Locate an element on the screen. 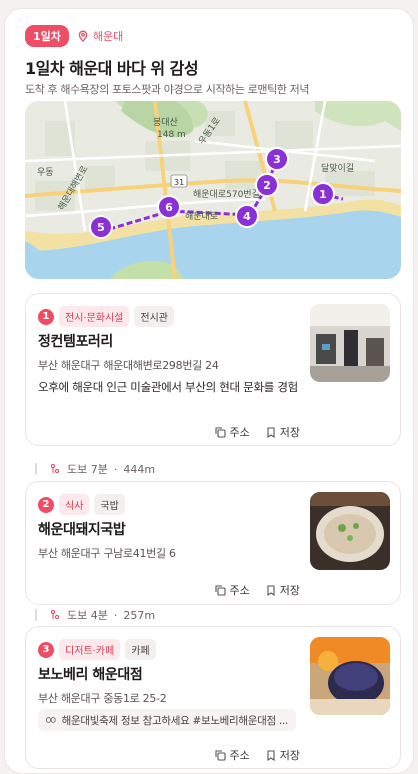 This screenshot has width=418, height=774. map-marker-2: 2 is located at coordinates (267, 185).